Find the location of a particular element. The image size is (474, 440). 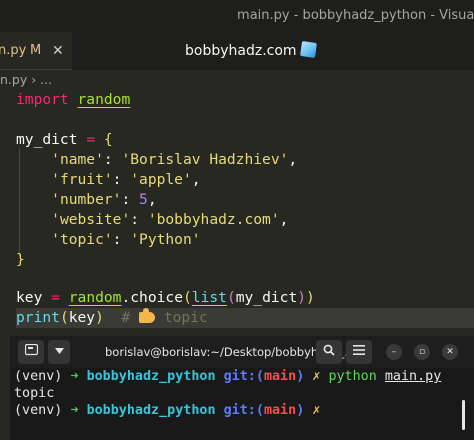

search-icon is located at coordinates (329, 350).